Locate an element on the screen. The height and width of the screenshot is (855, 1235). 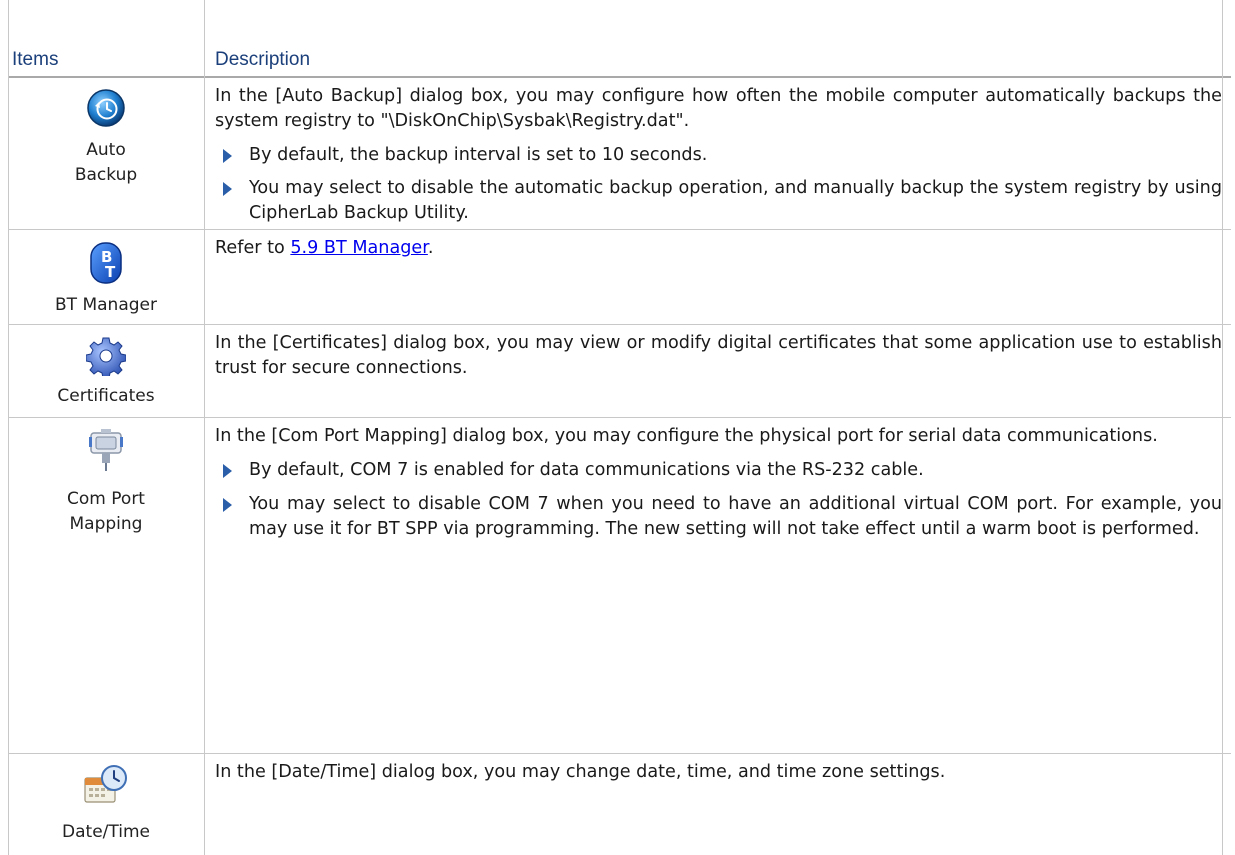
item-label: Date/Time is located at coordinates (106, 832).